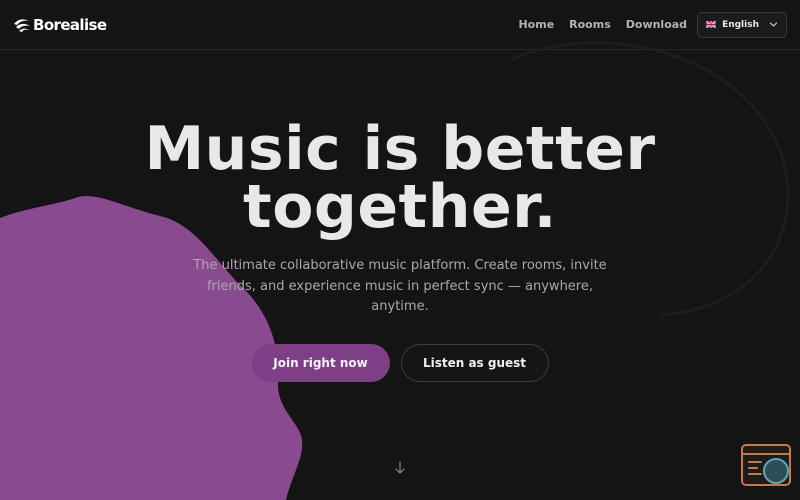 Image resolution: width=800 pixels, height=500 pixels. I want to click on nav-rooms: Rooms, so click(590, 24).